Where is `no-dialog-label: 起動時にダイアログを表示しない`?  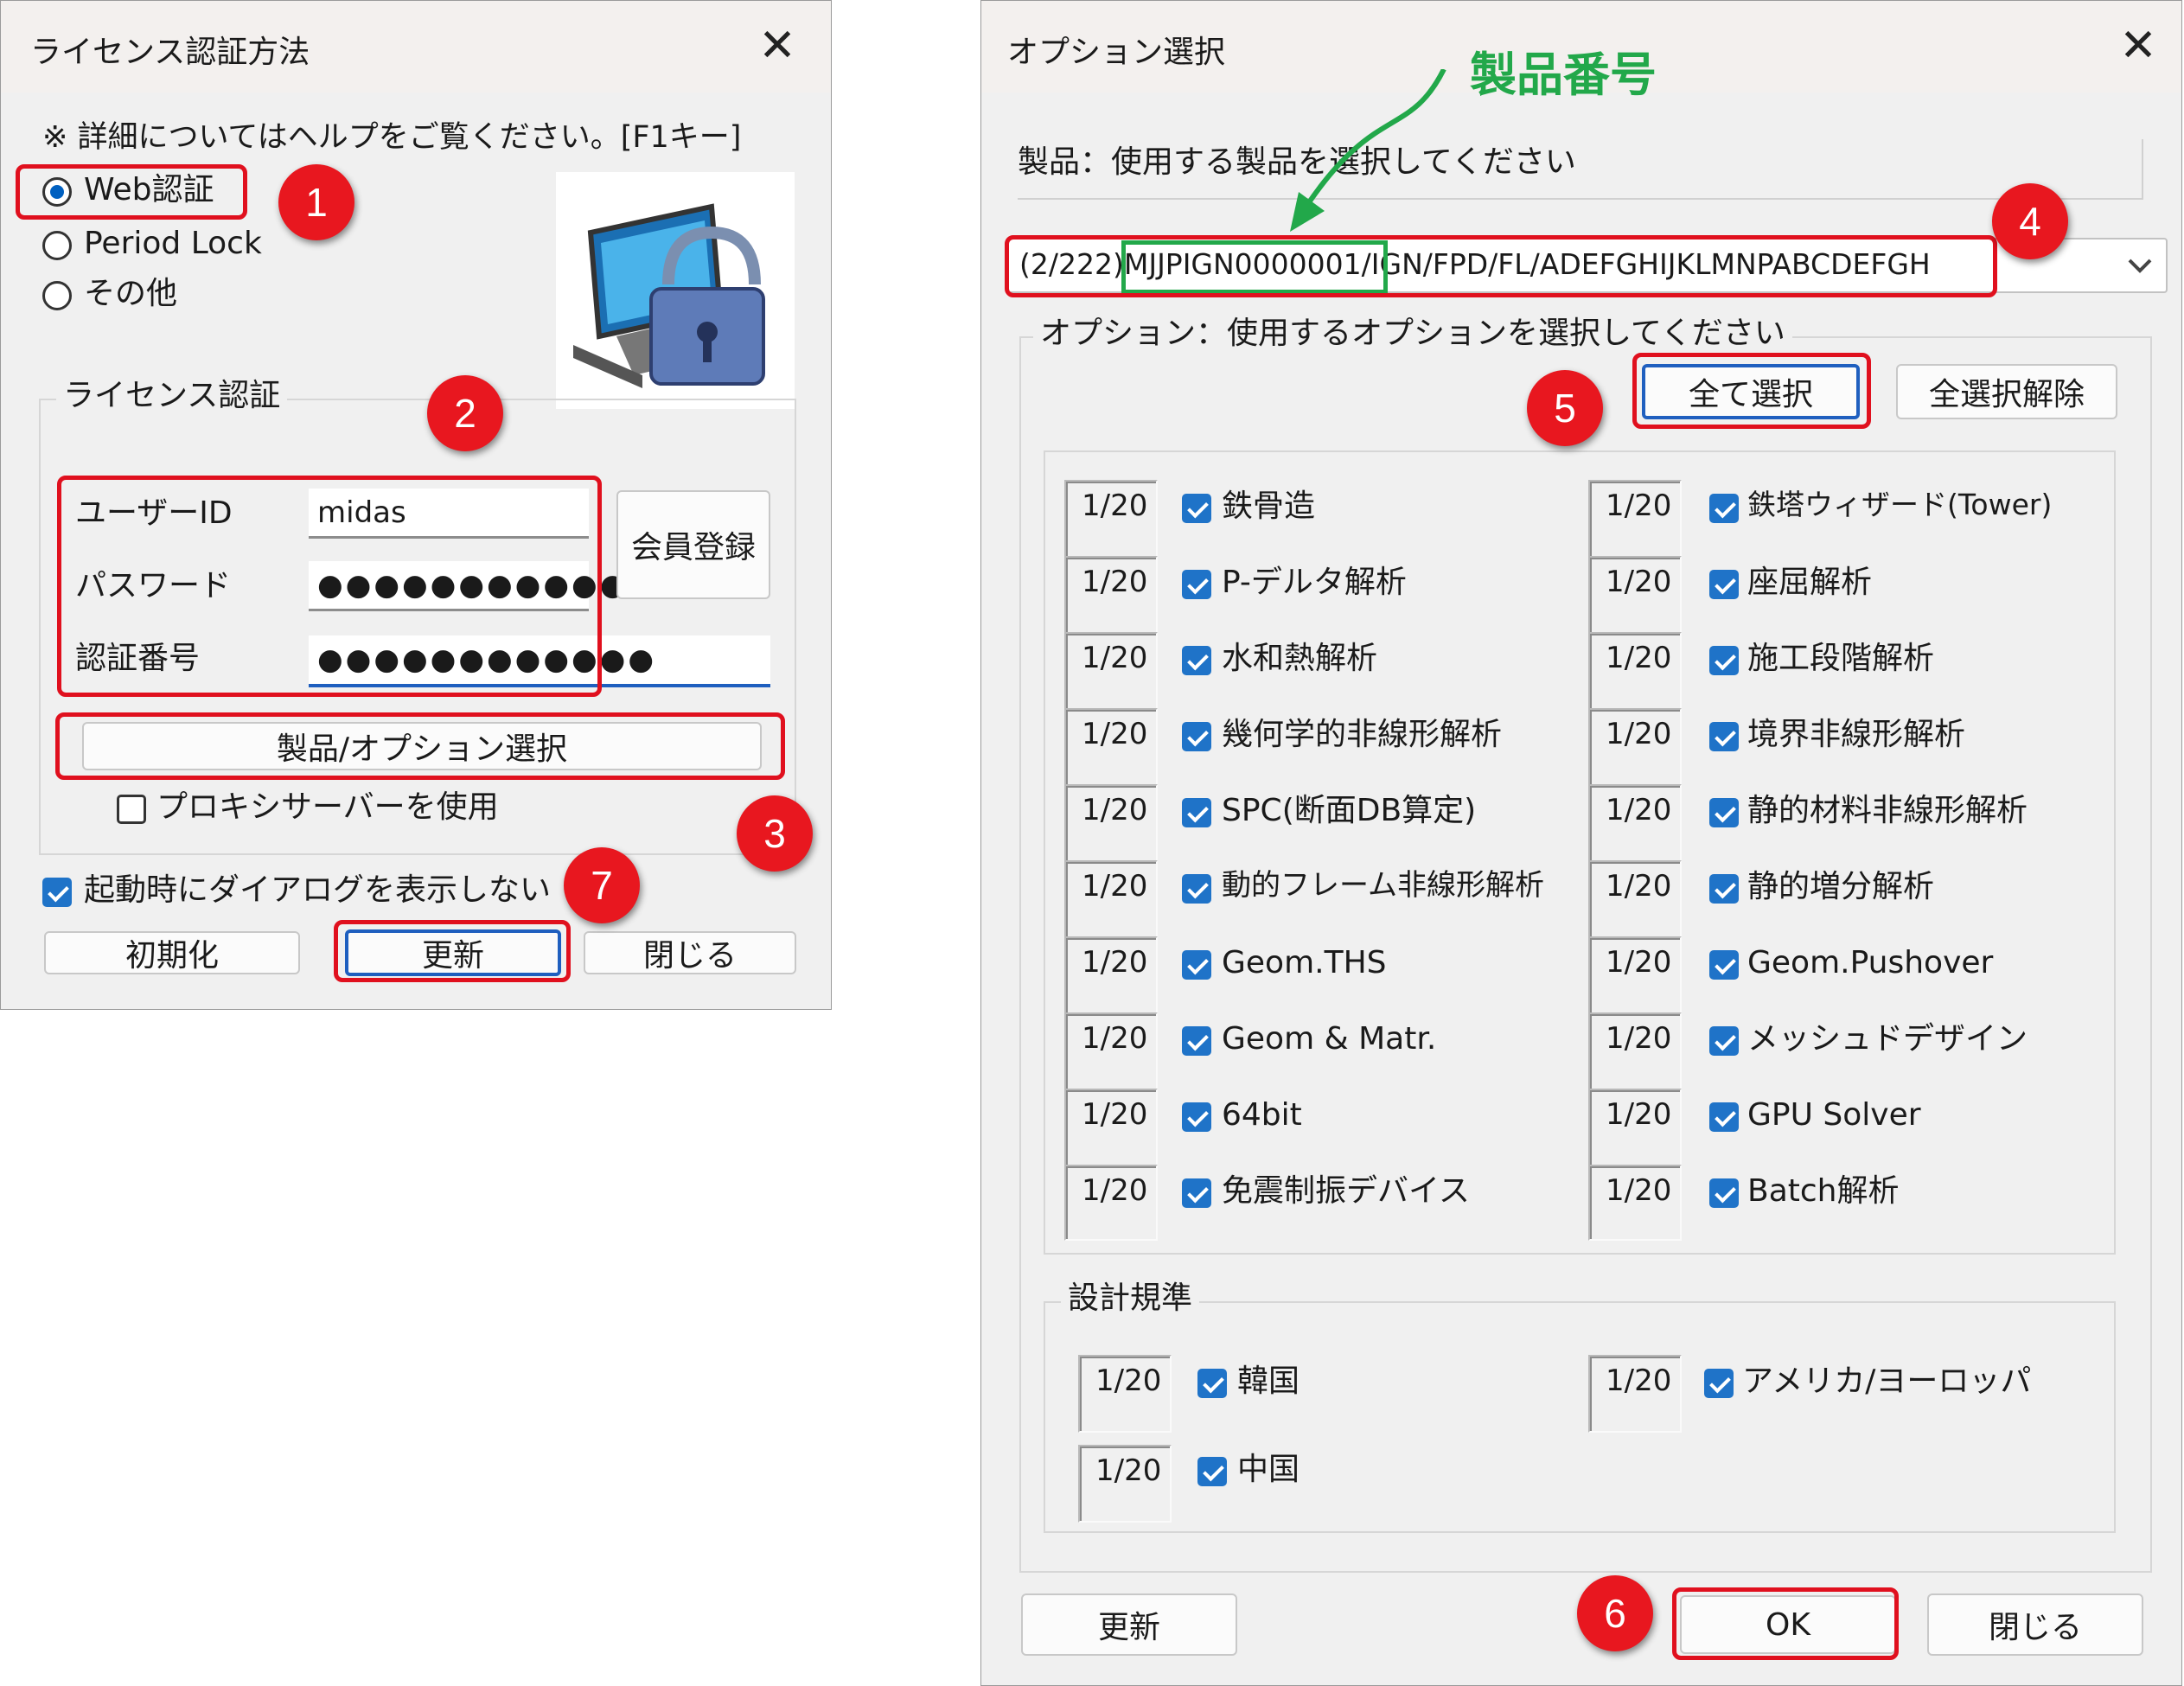 no-dialog-label: 起動時にダイアログを表示しない is located at coordinates (318, 890).